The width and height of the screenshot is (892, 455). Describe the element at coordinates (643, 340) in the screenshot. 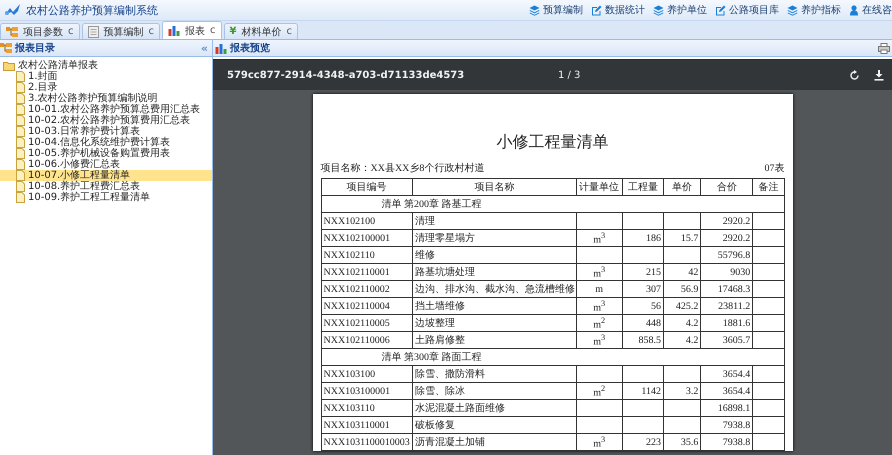

I see `table-cell: 858.5` at that location.